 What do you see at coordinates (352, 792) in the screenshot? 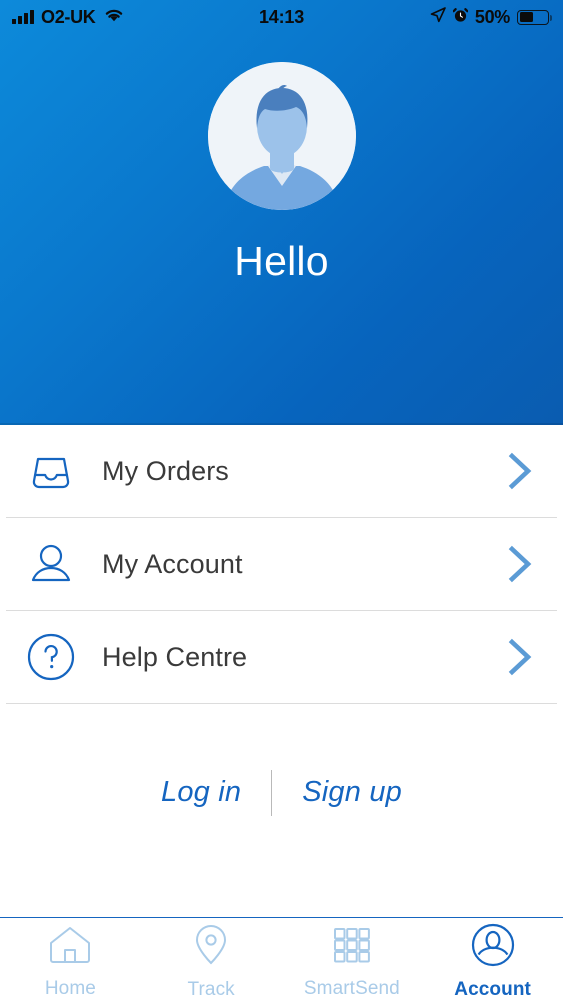
I see `signup-link: Sign up` at bounding box center [352, 792].